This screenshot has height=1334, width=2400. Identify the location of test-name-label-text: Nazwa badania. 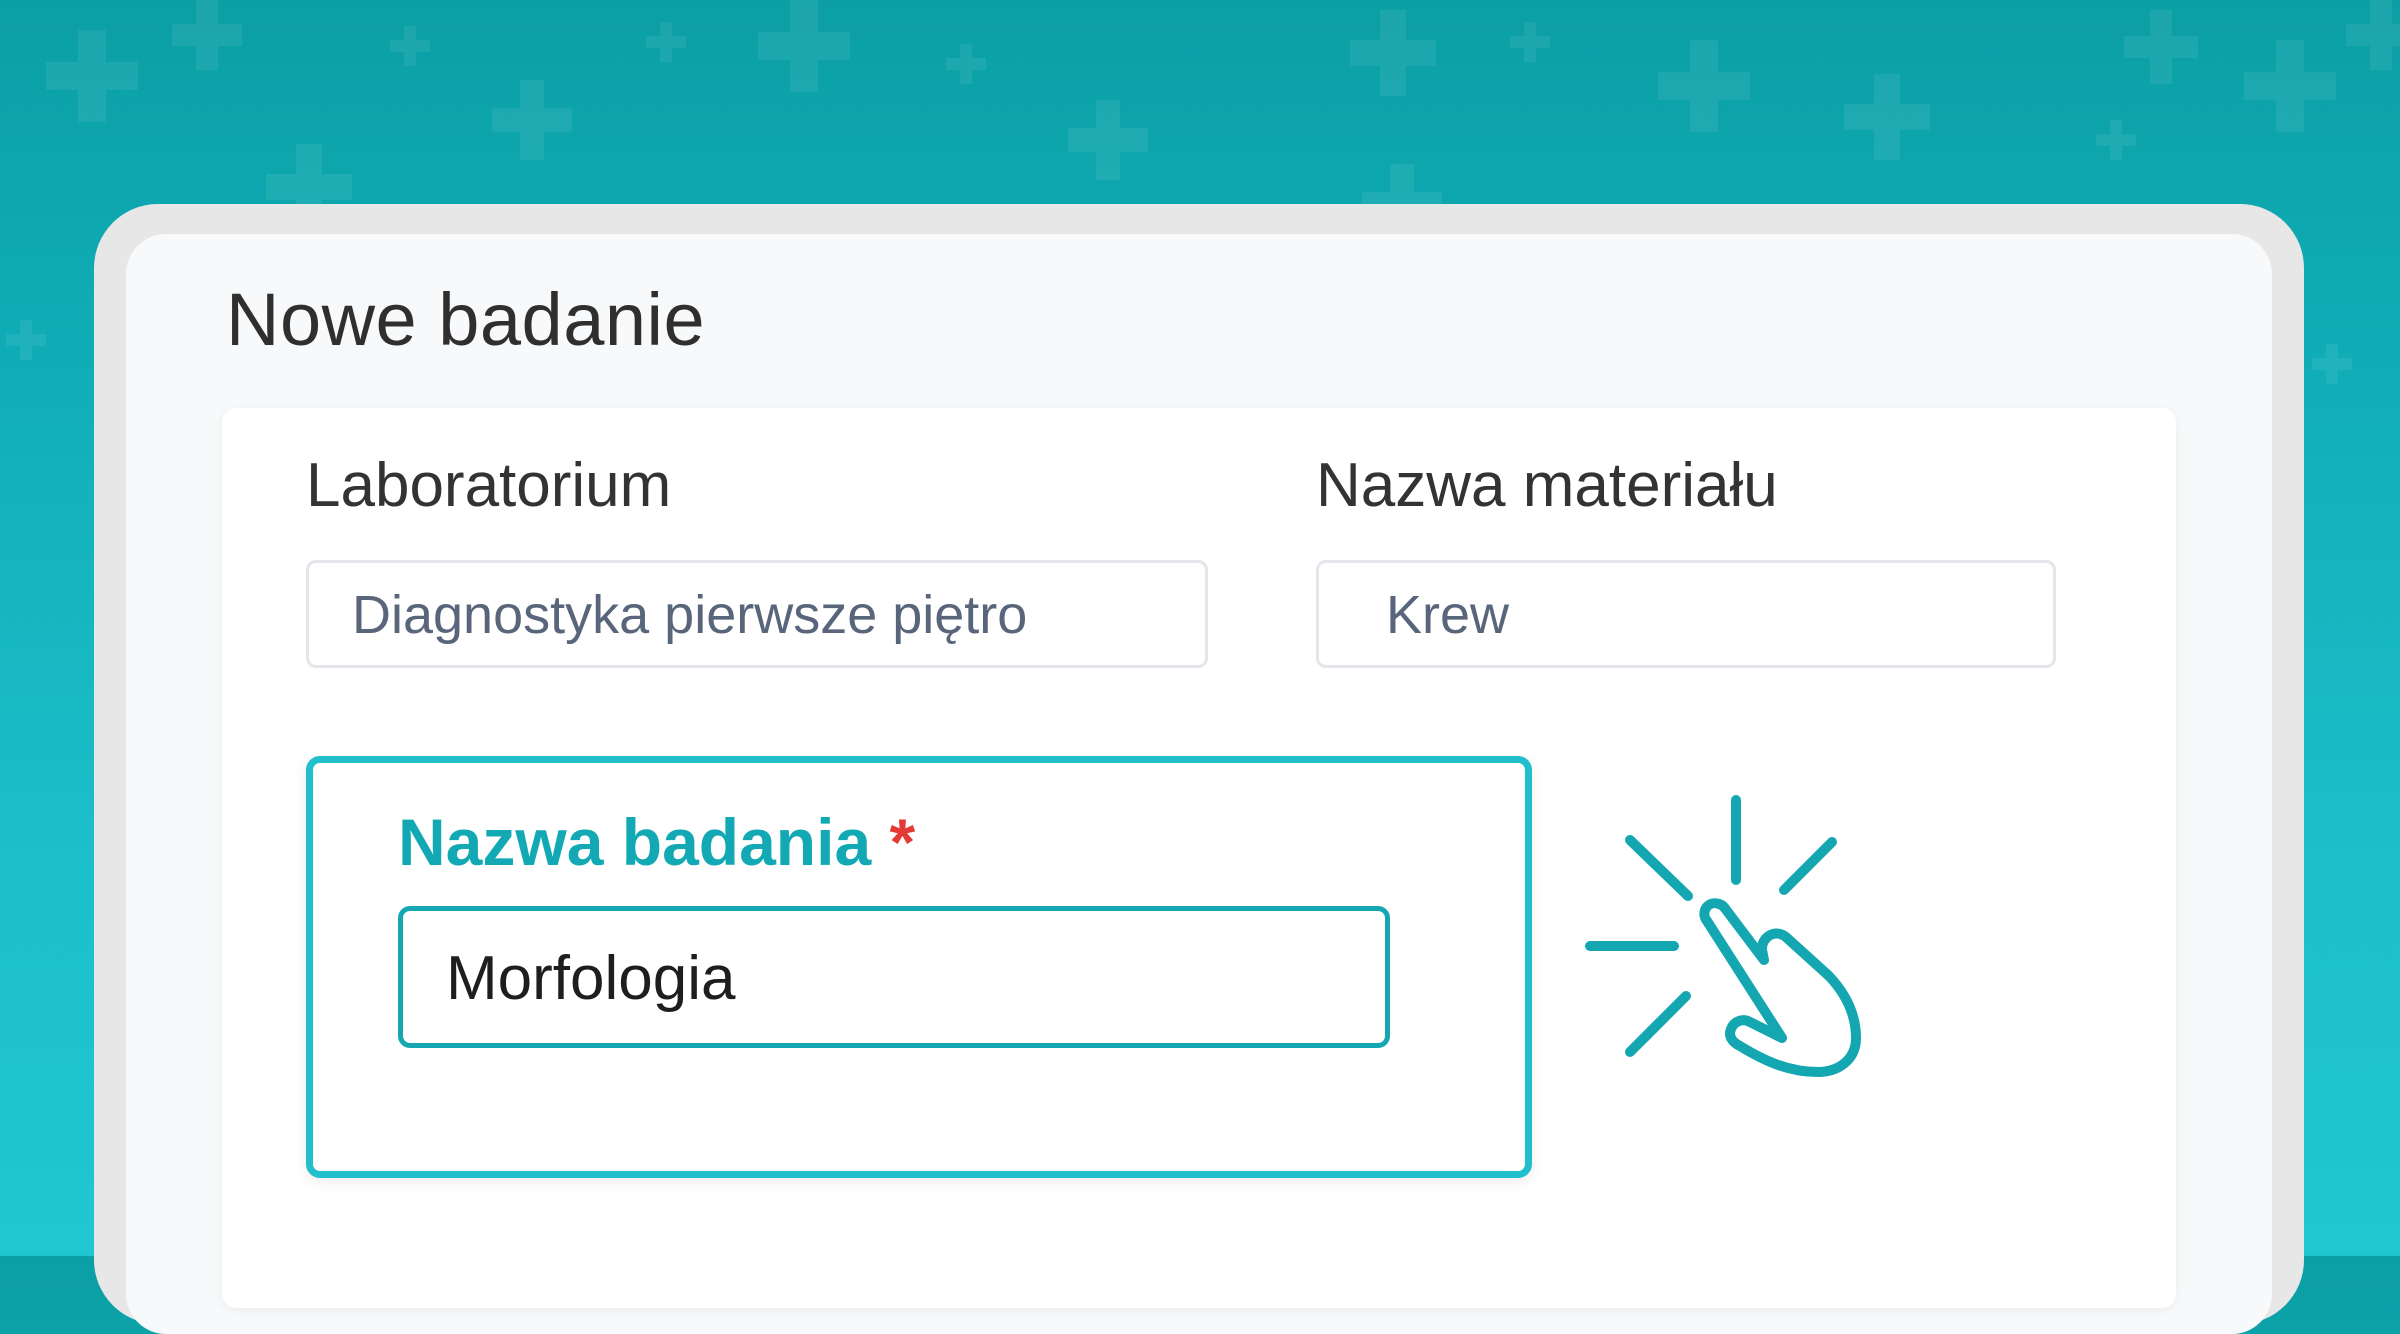
(635, 842).